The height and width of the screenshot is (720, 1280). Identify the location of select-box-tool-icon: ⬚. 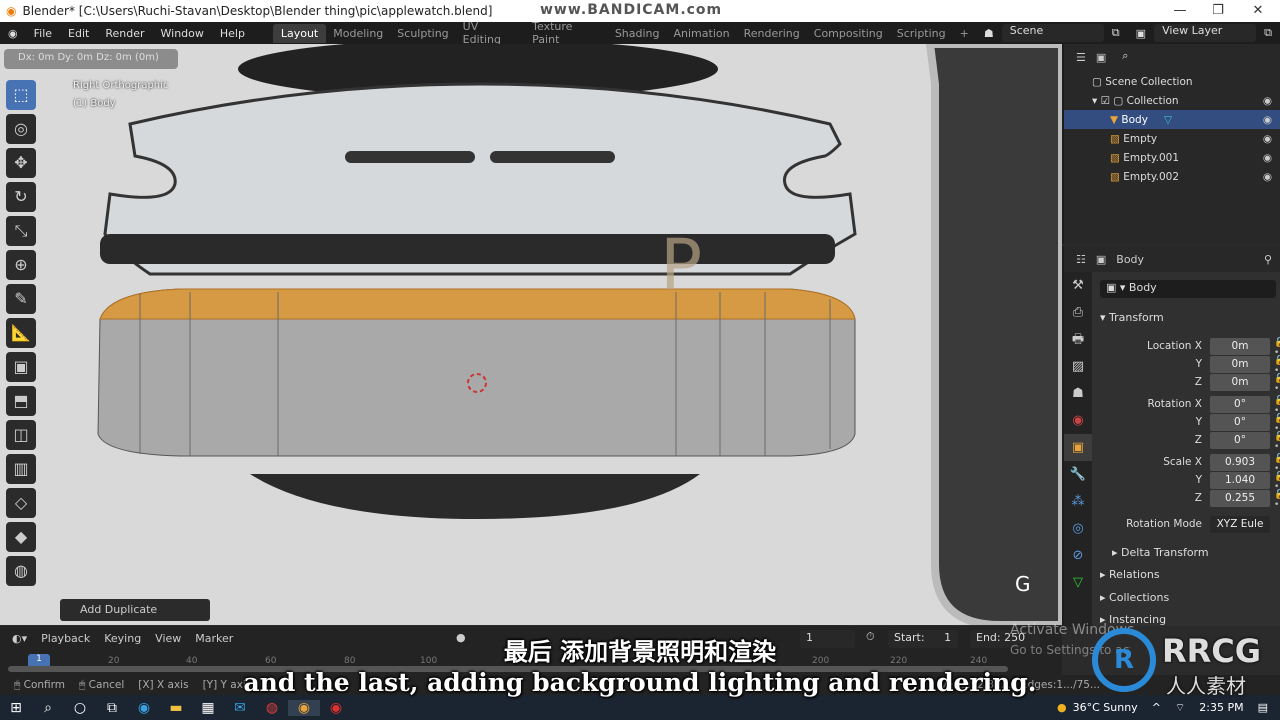
(21, 95).